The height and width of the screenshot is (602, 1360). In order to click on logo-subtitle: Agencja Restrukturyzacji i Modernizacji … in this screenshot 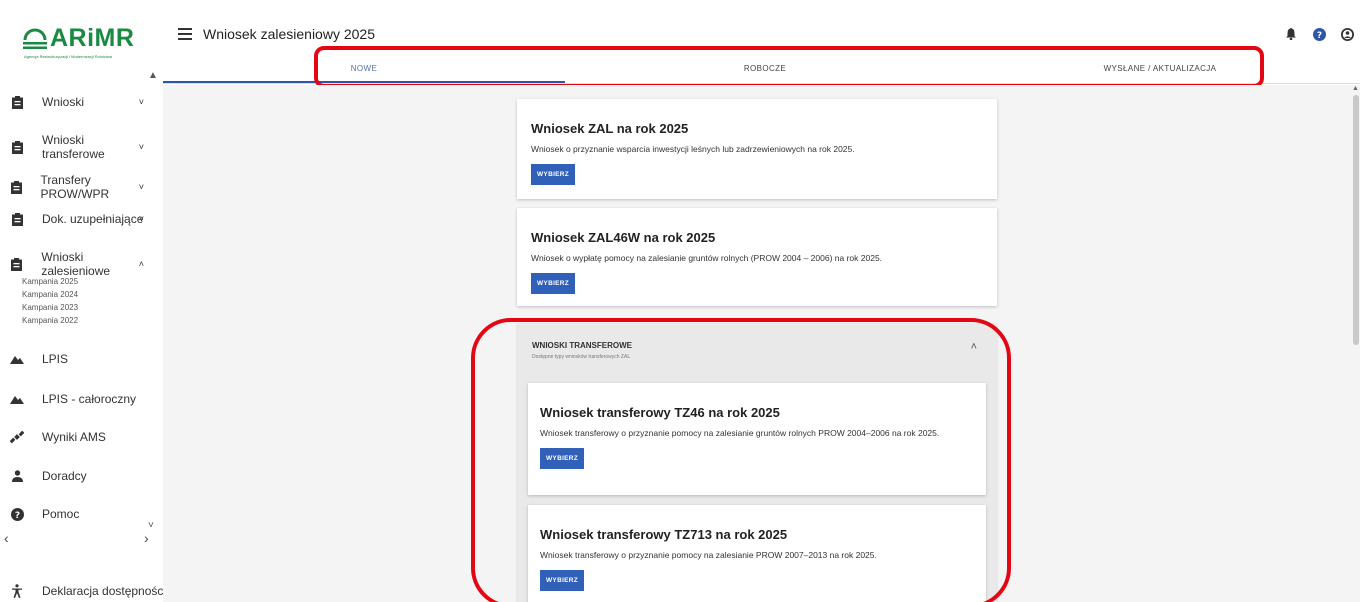, I will do `click(68, 56)`.